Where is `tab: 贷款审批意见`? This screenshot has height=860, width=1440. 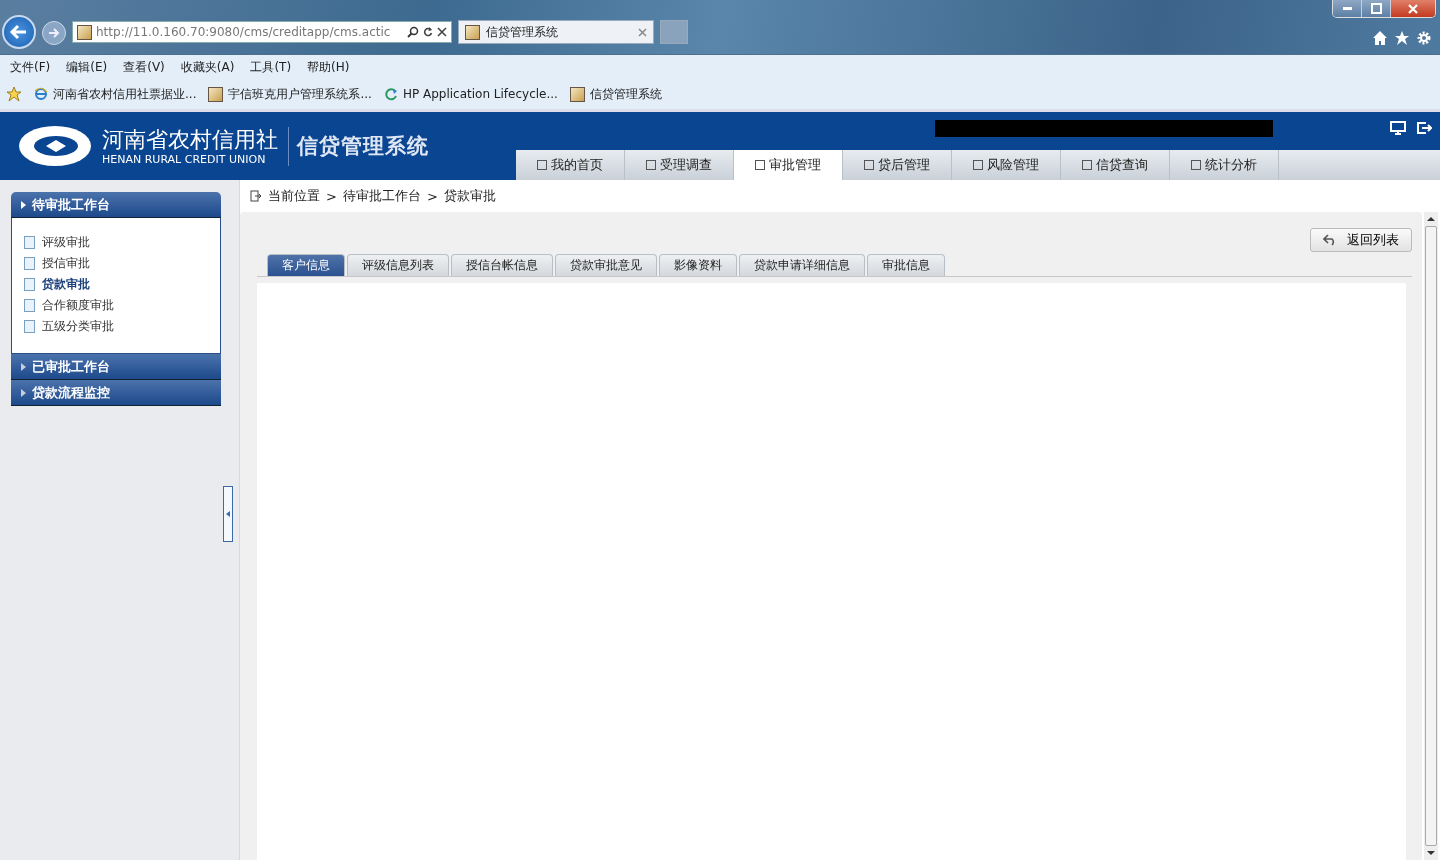
tab: 贷款审批意见 is located at coordinates (606, 265).